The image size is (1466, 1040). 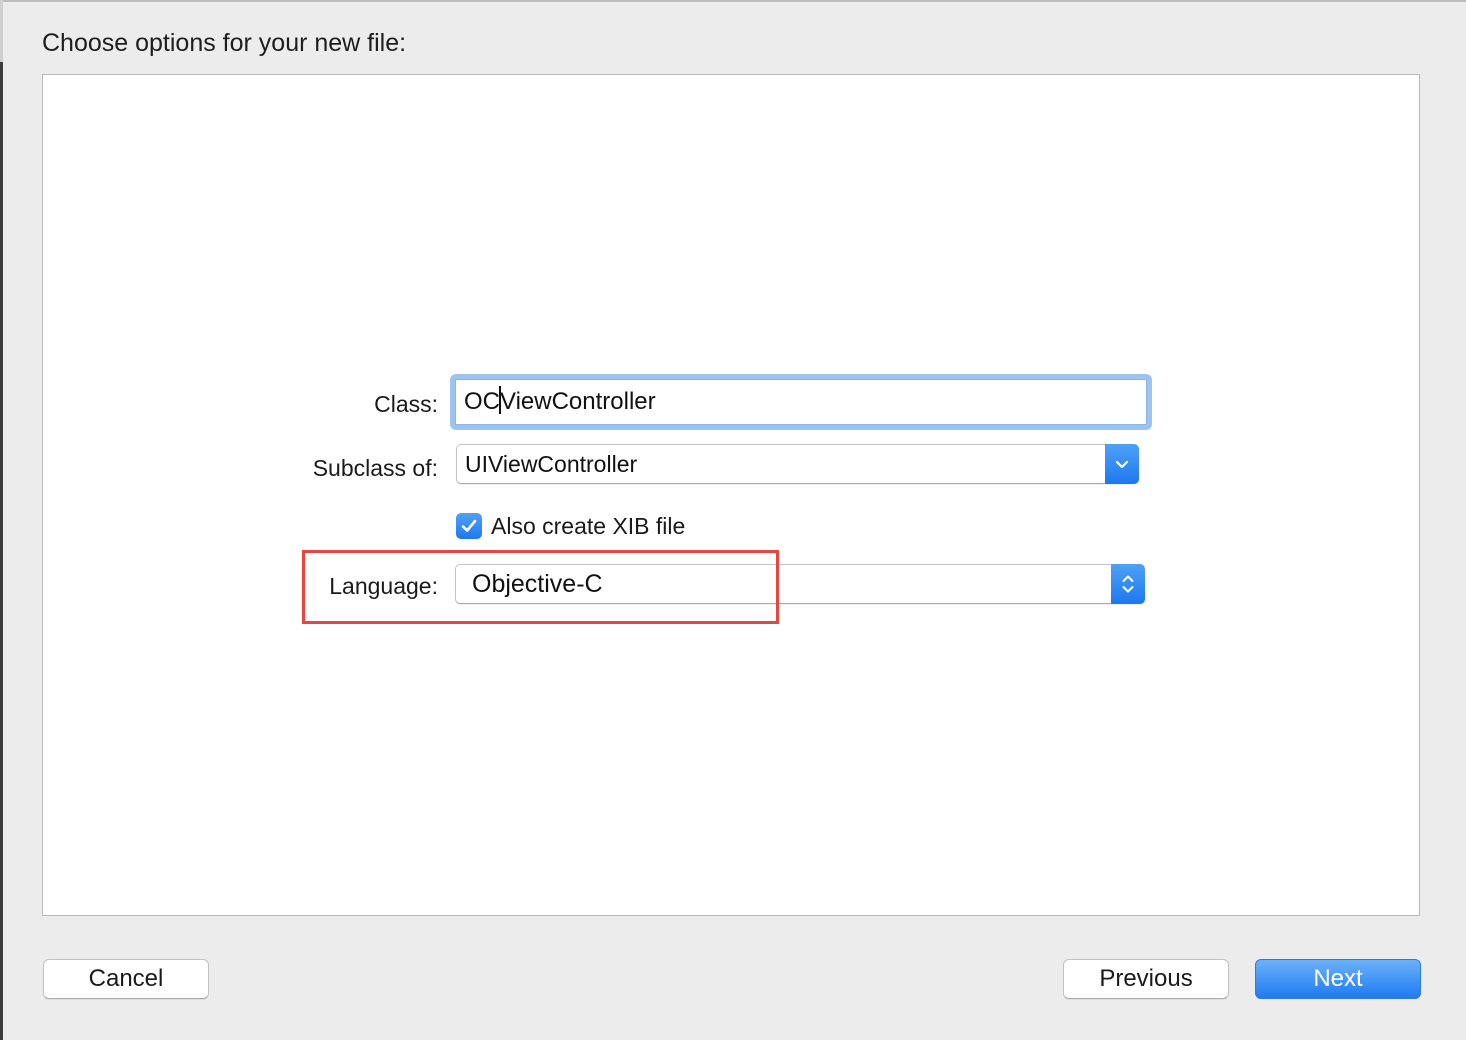 I want to click on previous-button: Previous, so click(x=1146, y=979).